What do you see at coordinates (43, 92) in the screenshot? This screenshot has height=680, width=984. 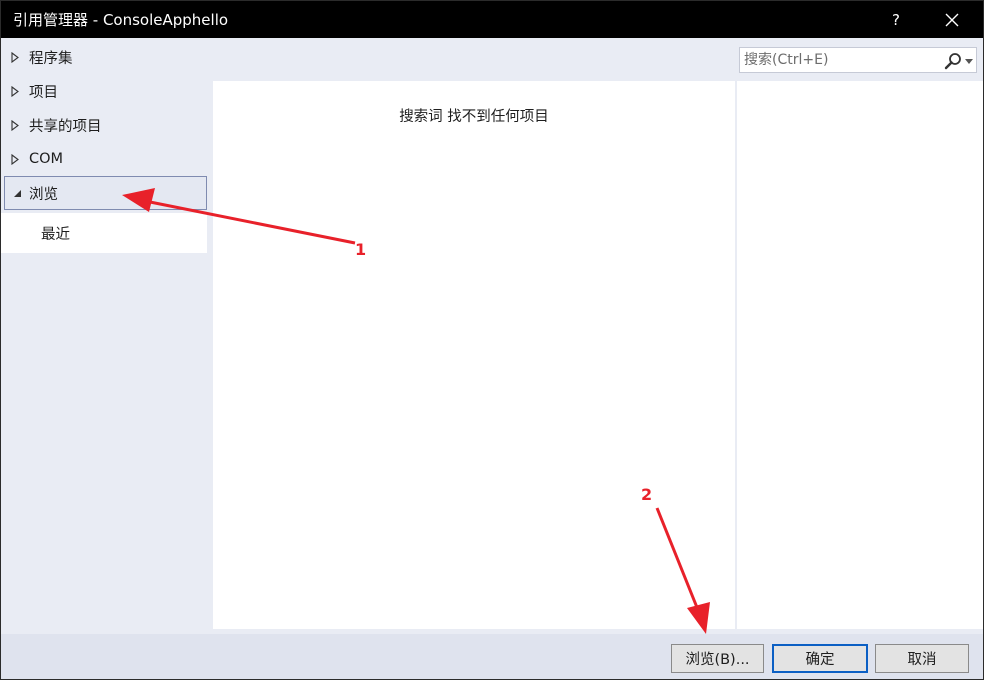 I see `sidebar-item-label: 项目` at bounding box center [43, 92].